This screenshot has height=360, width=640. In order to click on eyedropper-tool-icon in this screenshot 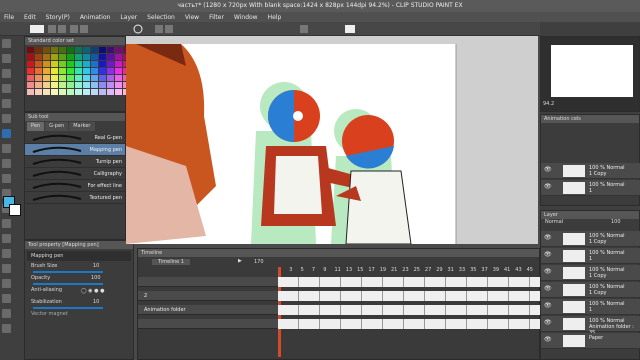, I will do `click(6, 118)`.